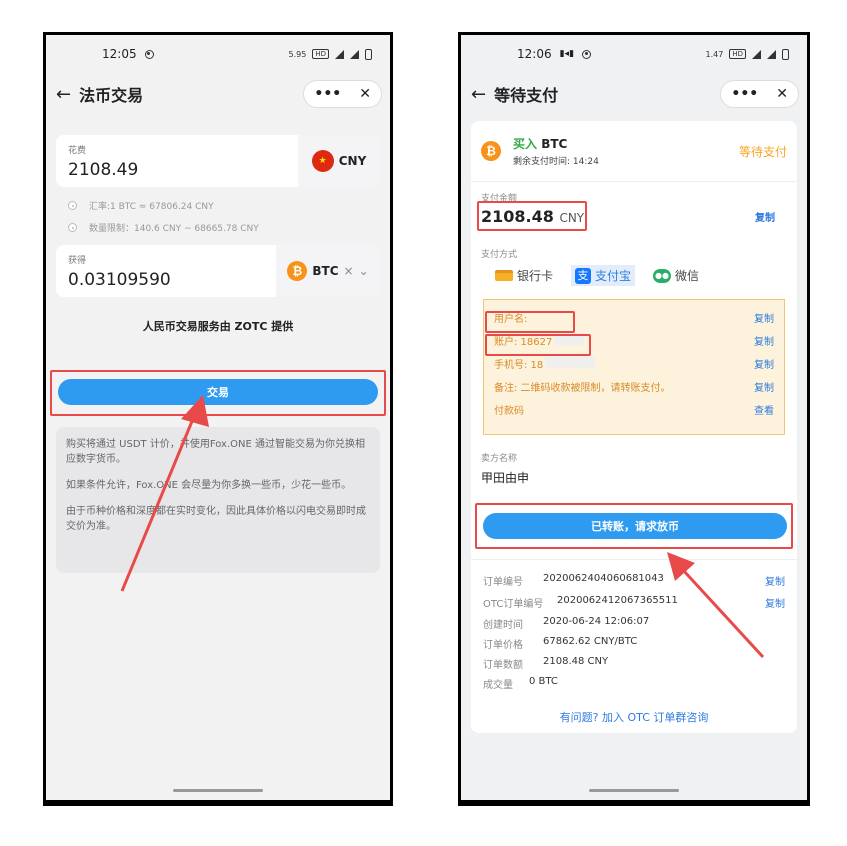 The image size is (847, 846). I want to click on annotation-arrow-right, so click(716, 605).